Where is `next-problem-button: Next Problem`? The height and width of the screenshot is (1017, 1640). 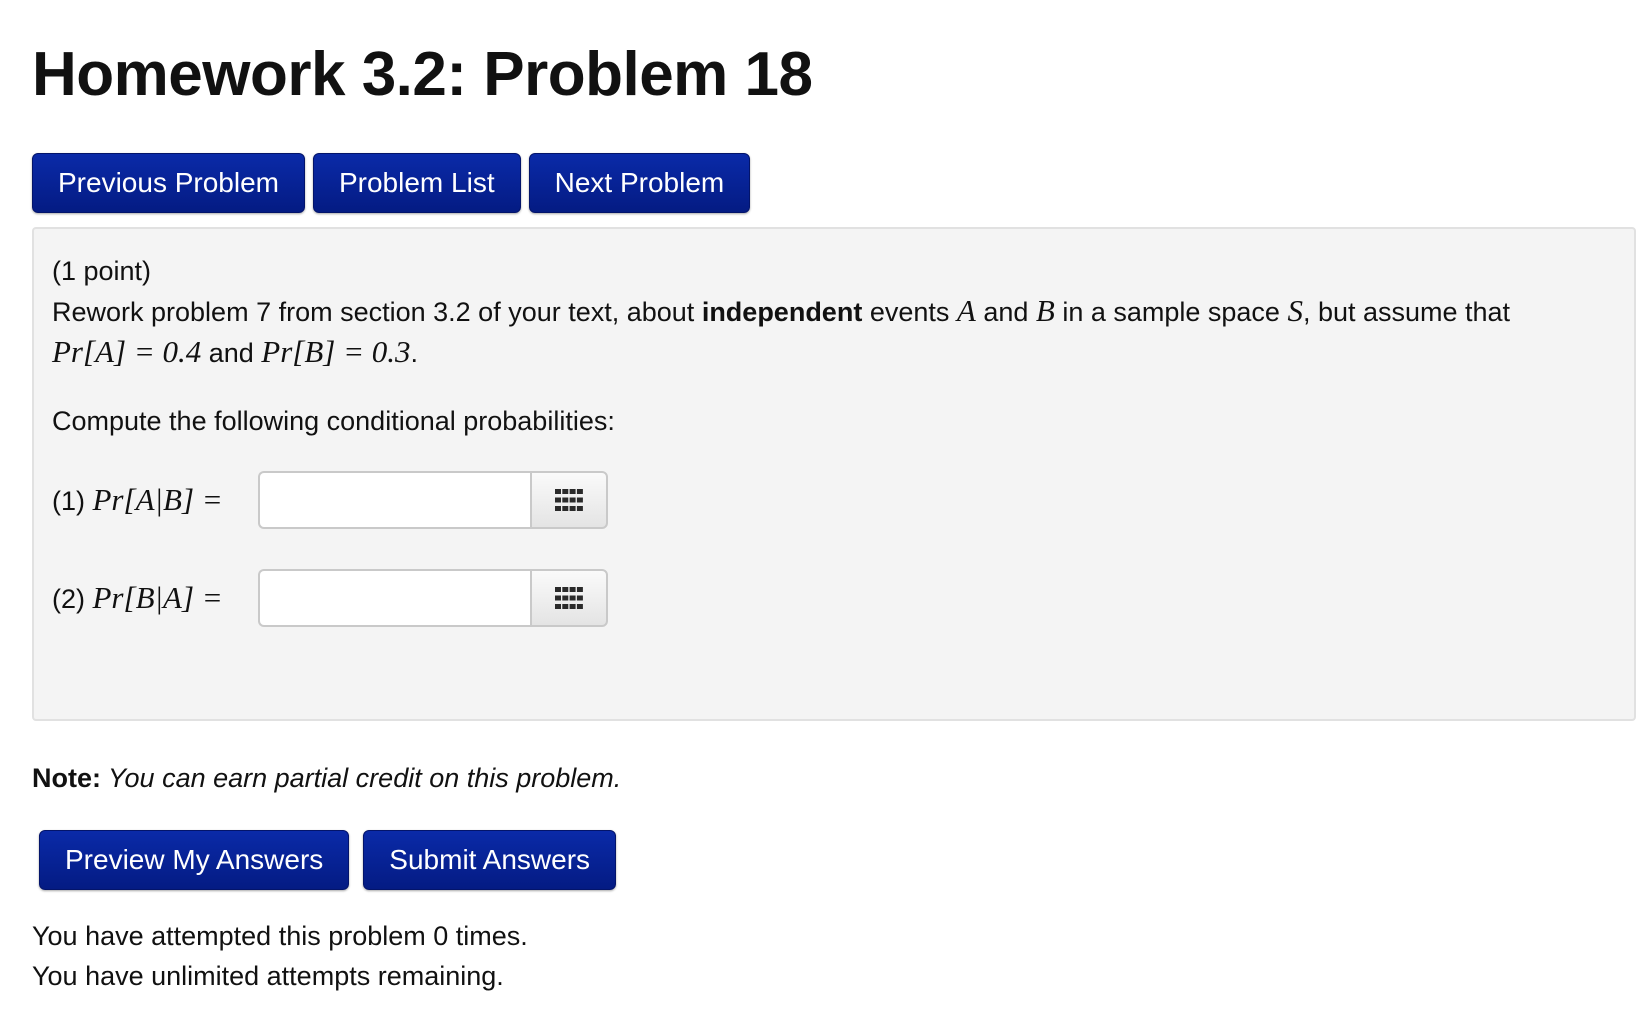
next-problem-button: Next Problem is located at coordinates (639, 183).